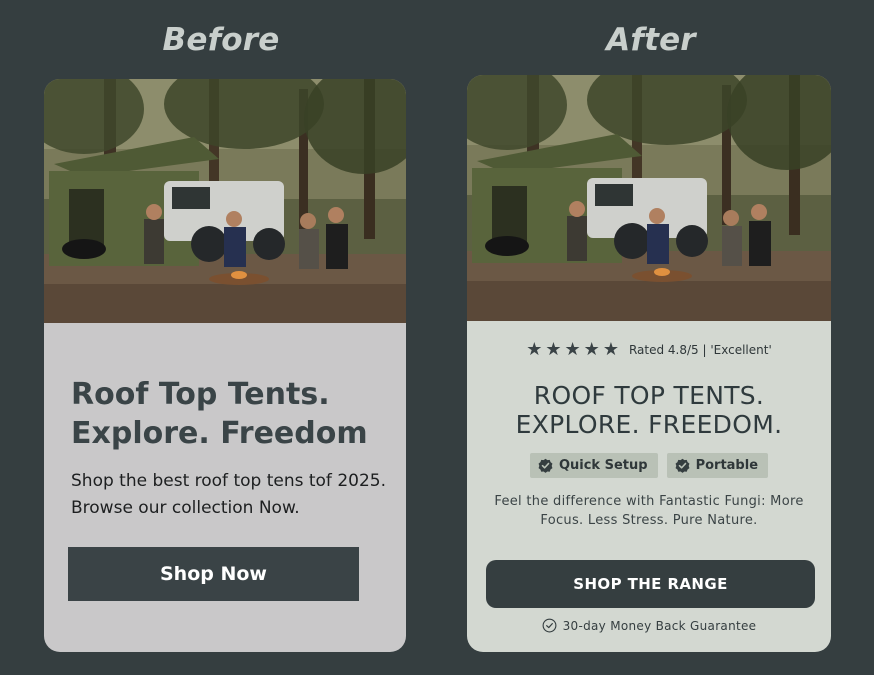 Image resolution: width=874 pixels, height=675 pixels. I want to click on shop-now-button: Shop Now, so click(213, 574).